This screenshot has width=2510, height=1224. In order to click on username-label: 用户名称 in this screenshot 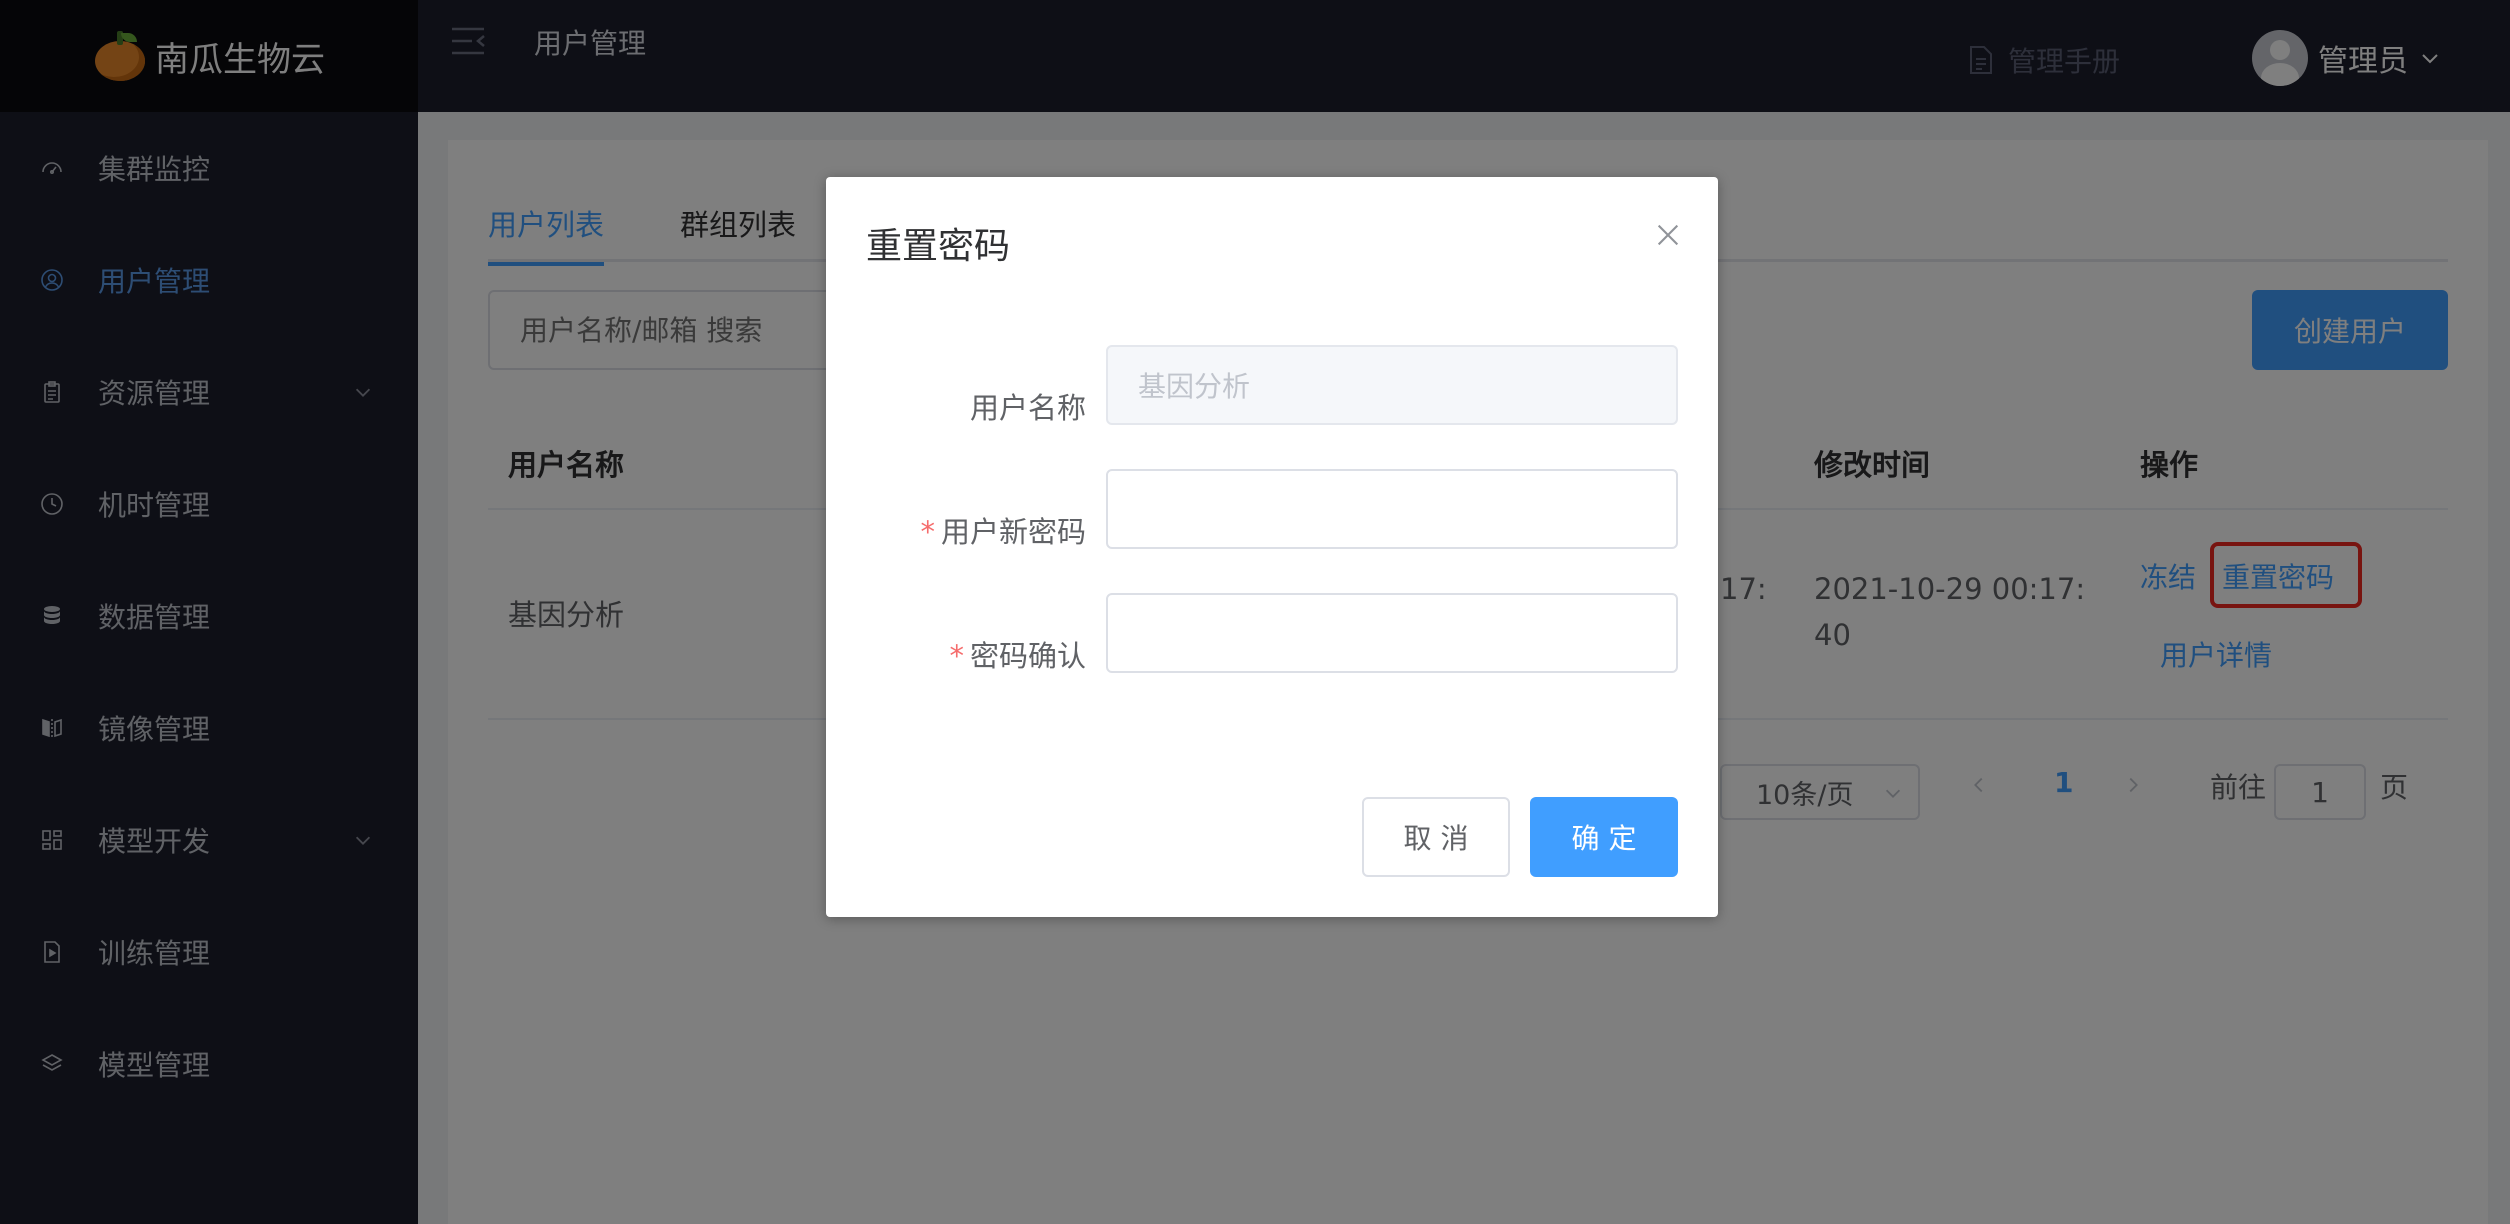, I will do `click(1027, 408)`.